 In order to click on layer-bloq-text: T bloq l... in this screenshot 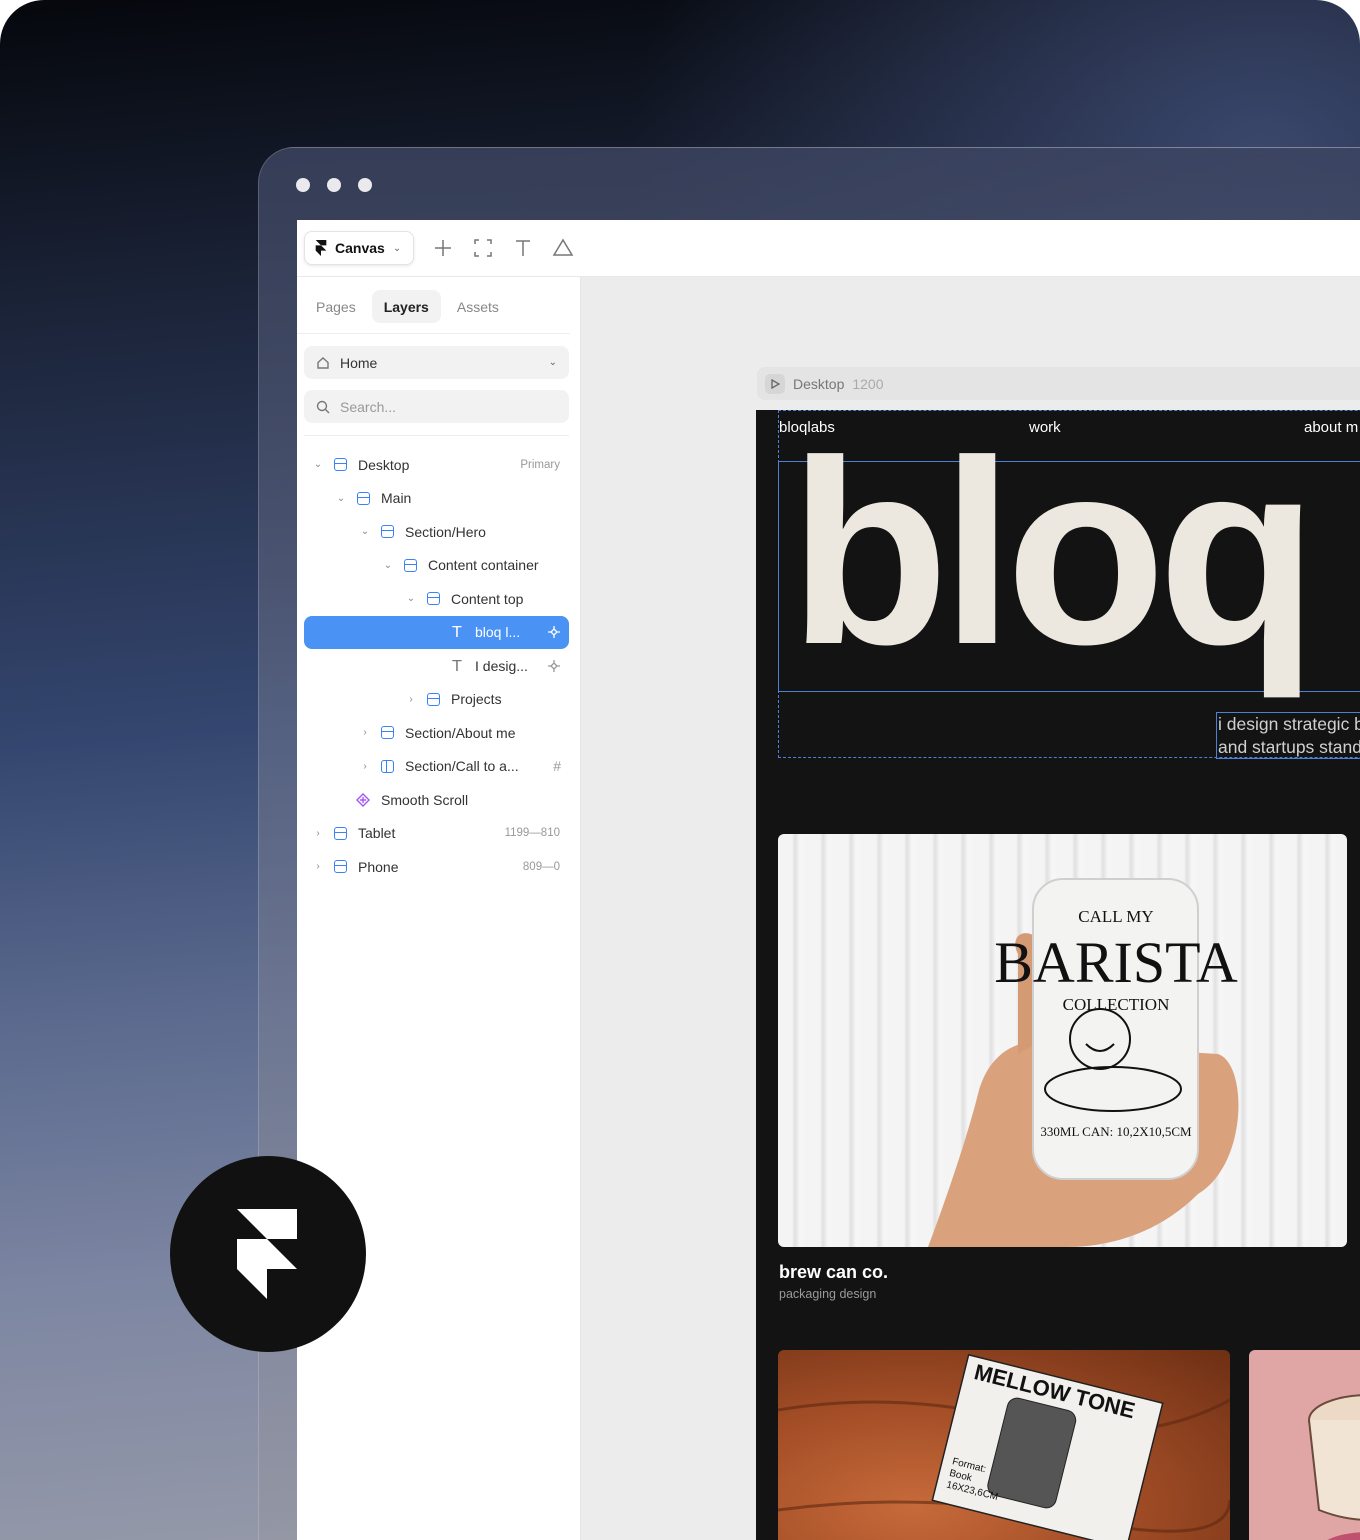, I will do `click(436, 632)`.